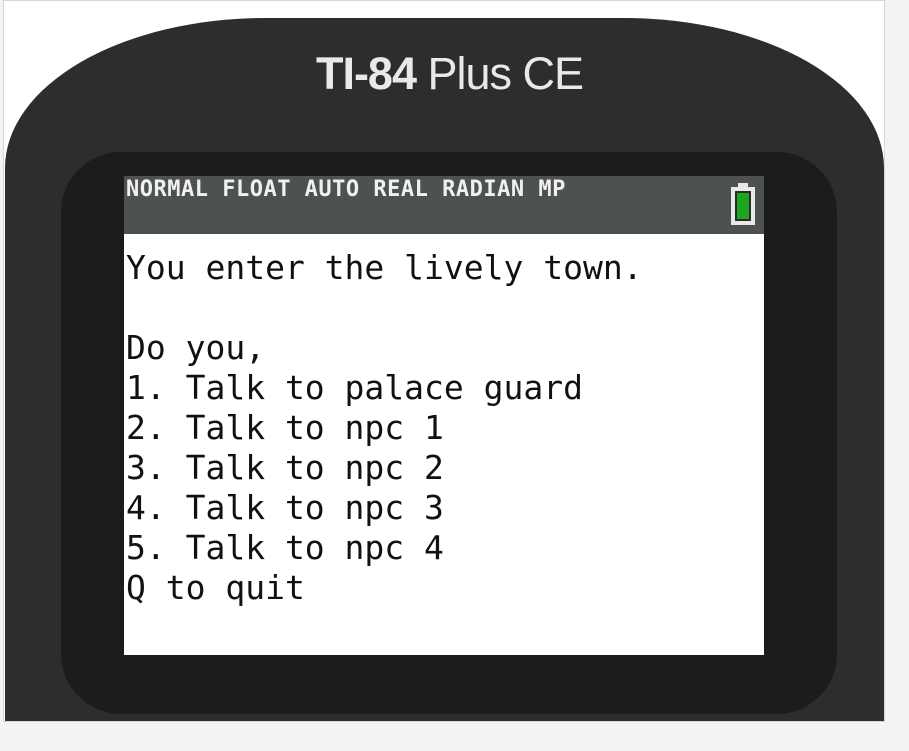  What do you see at coordinates (444, 205) in the screenshot?
I see `mode-status-bar: NORMAL FLOAT AUTO REAL RADIAN MP` at bounding box center [444, 205].